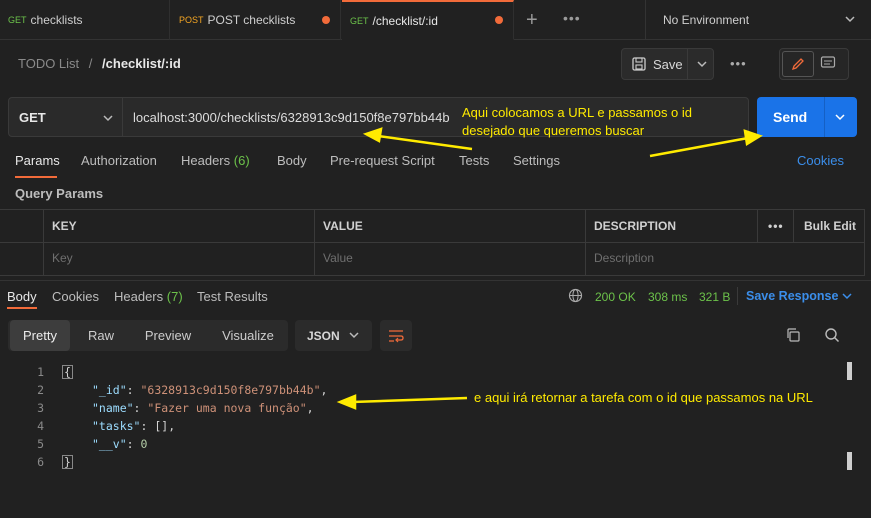  What do you see at coordinates (139, 296) in the screenshot?
I see `response-headers-label: Headers` at bounding box center [139, 296].